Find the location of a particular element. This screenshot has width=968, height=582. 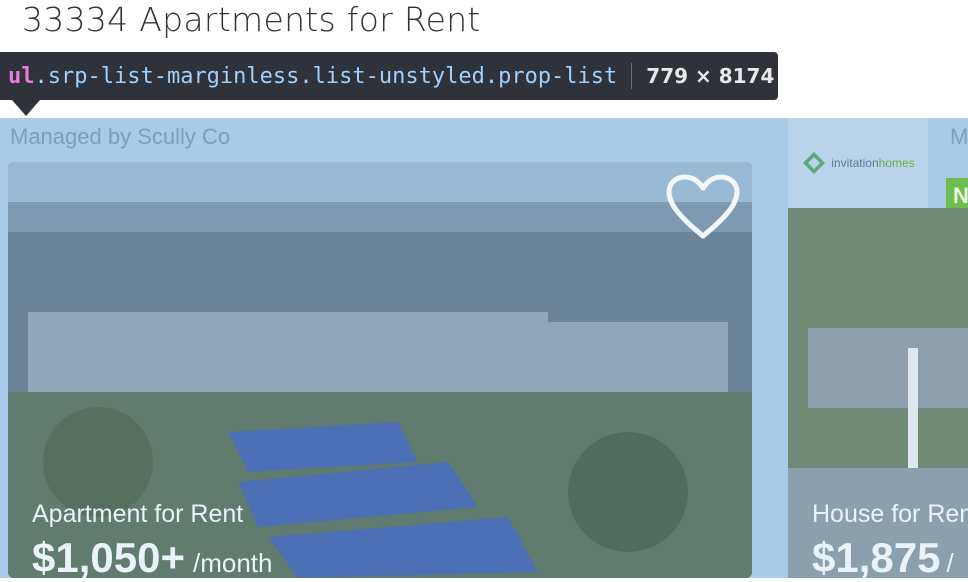

price-value-2: $1,875 is located at coordinates (876, 556).